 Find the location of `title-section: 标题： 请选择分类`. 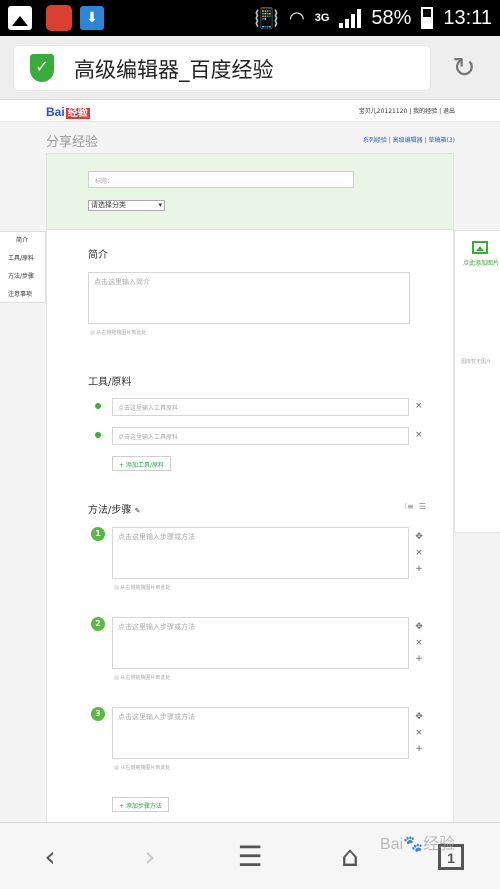

title-section: 标题： 请选择分类 is located at coordinates (250, 192).